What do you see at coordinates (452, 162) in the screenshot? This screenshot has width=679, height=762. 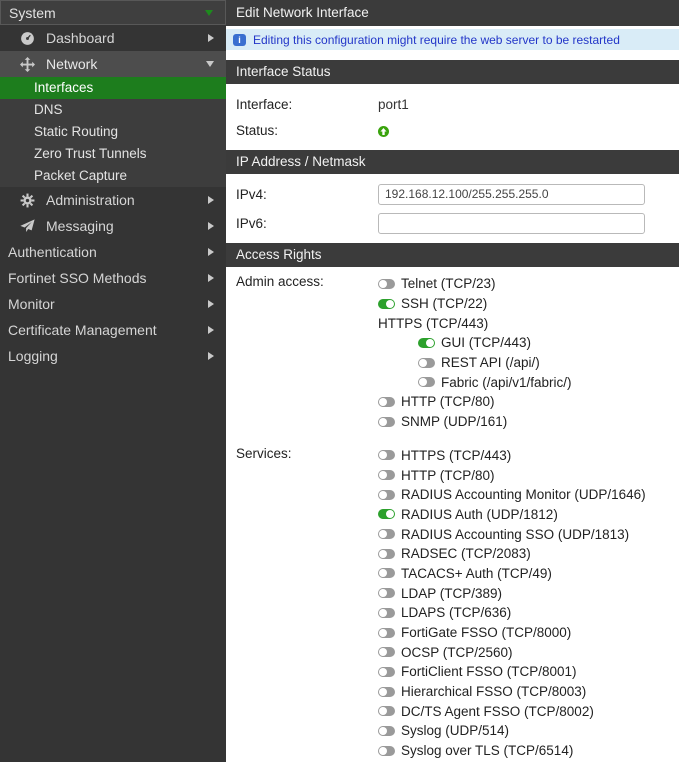 I see `section-header-ip: IP Address / Netmask` at bounding box center [452, 162].